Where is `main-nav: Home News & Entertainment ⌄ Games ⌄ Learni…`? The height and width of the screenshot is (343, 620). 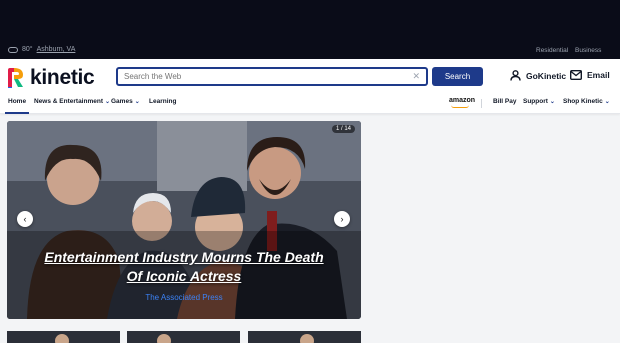
main-nav: Home News & Entertainment ⌄ Games ⌄ Learni… is located at coordinates (310, 105).